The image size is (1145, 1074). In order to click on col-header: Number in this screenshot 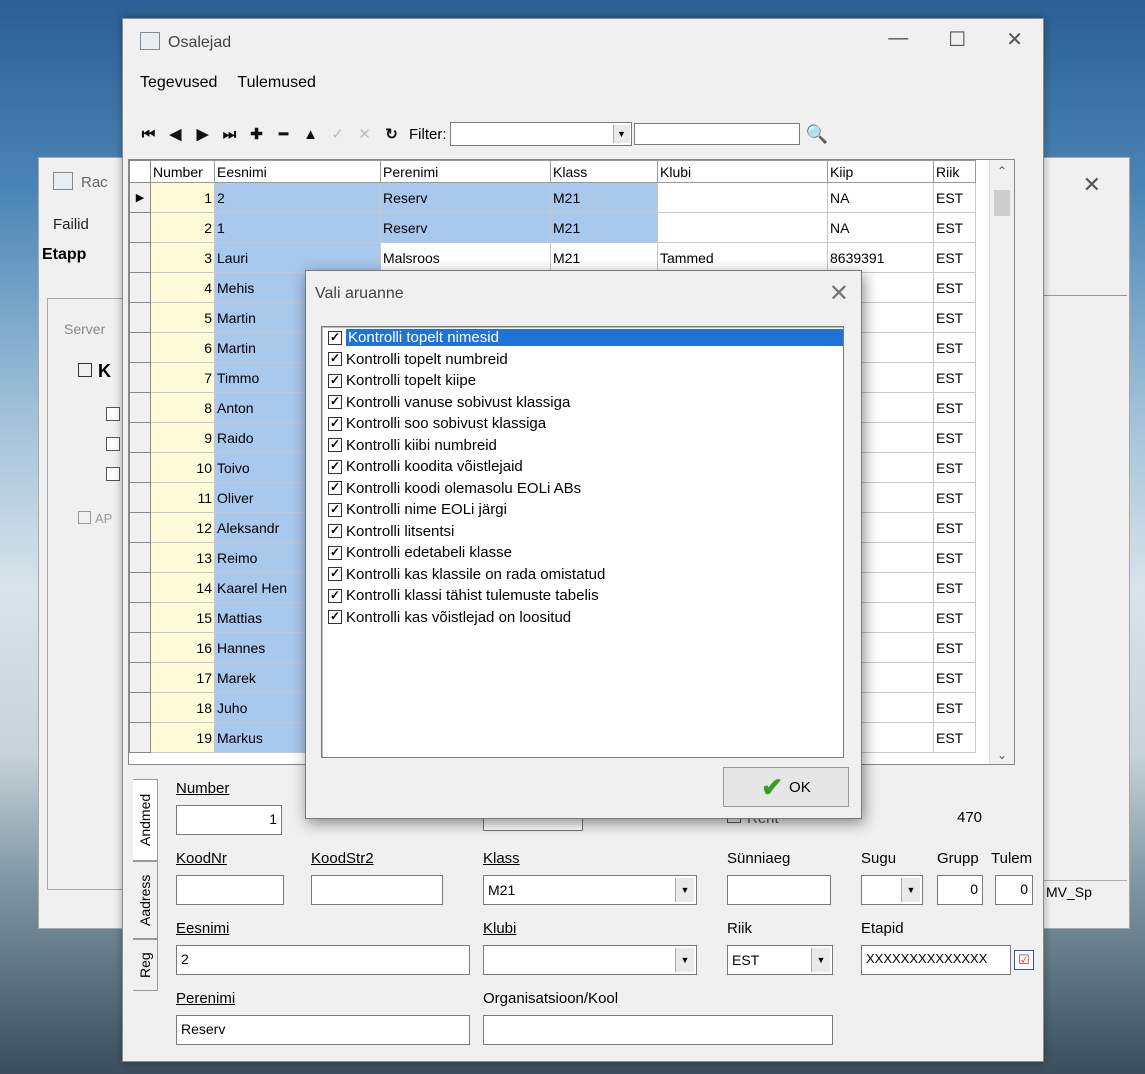, I will do `click(182, 171)`.